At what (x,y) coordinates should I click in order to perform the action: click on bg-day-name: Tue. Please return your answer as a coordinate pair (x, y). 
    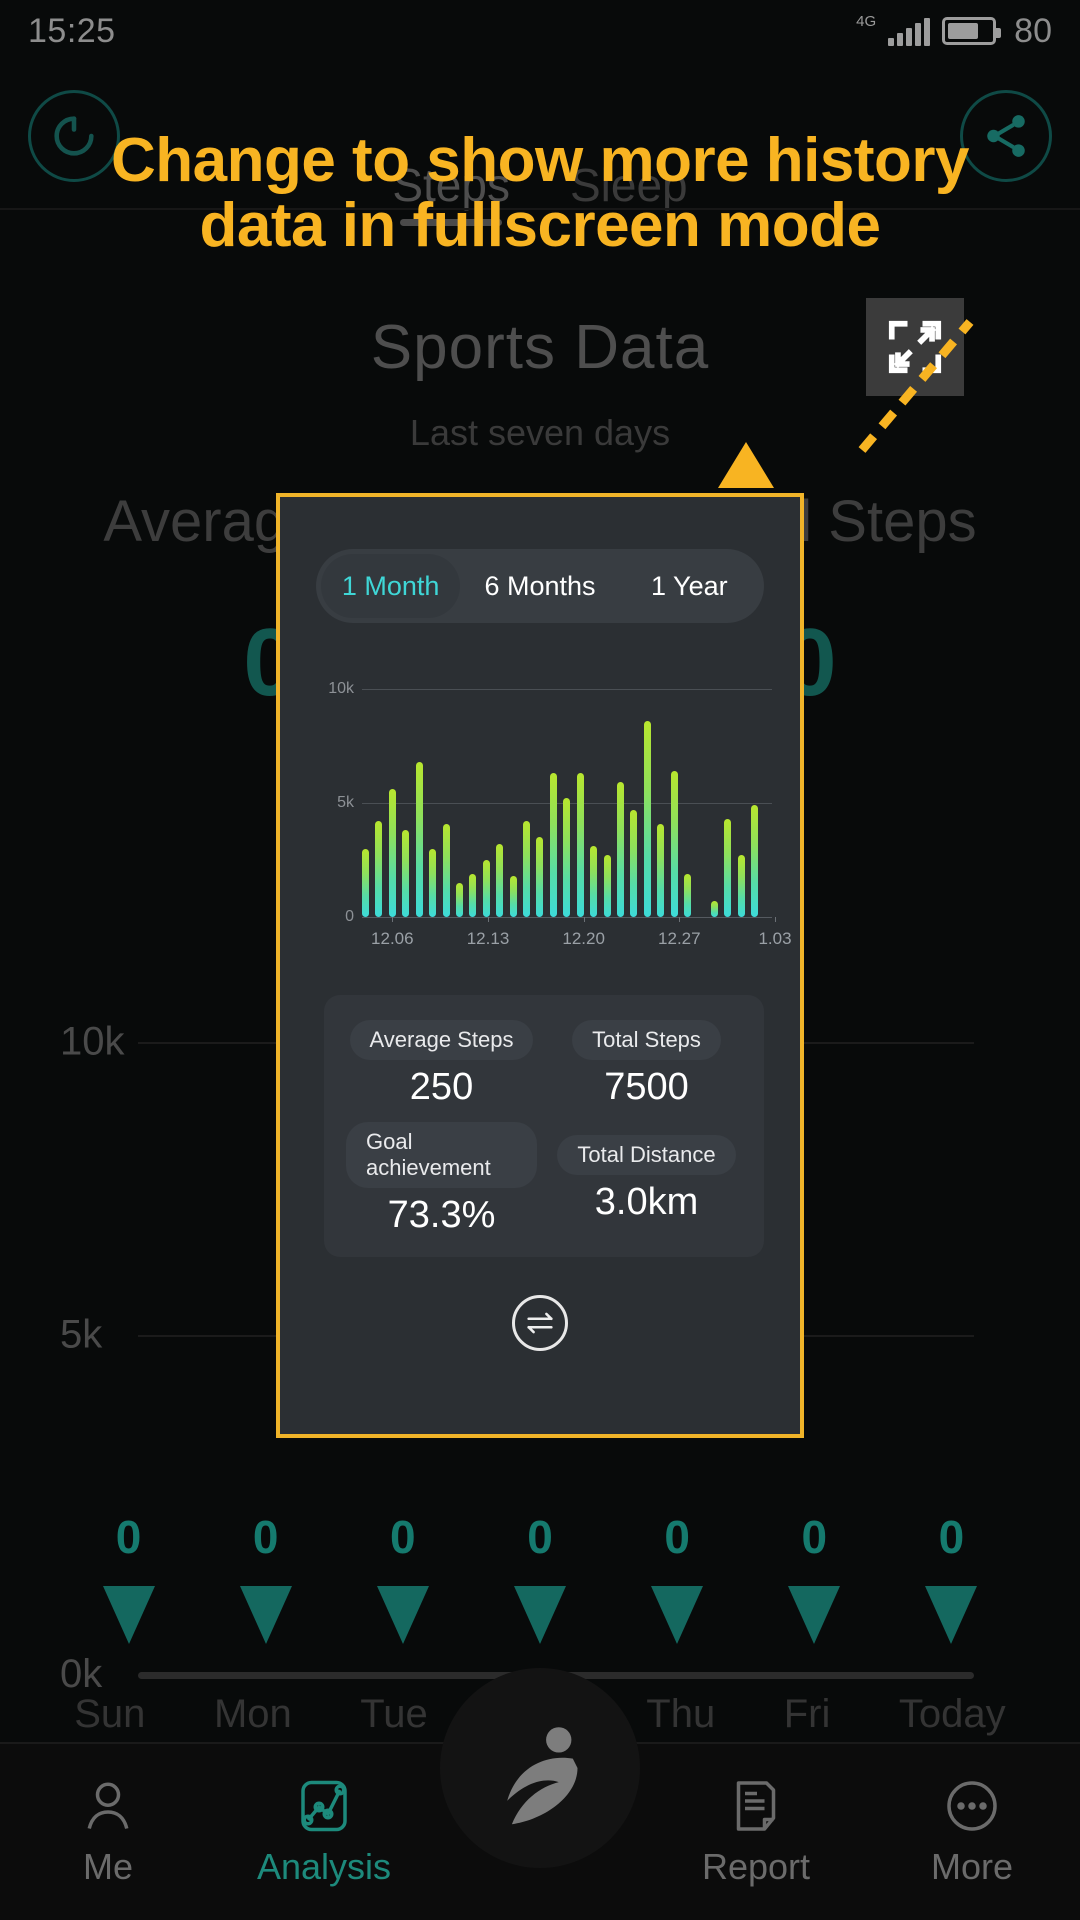
    Looking at the image, I should click on (394, 1714).